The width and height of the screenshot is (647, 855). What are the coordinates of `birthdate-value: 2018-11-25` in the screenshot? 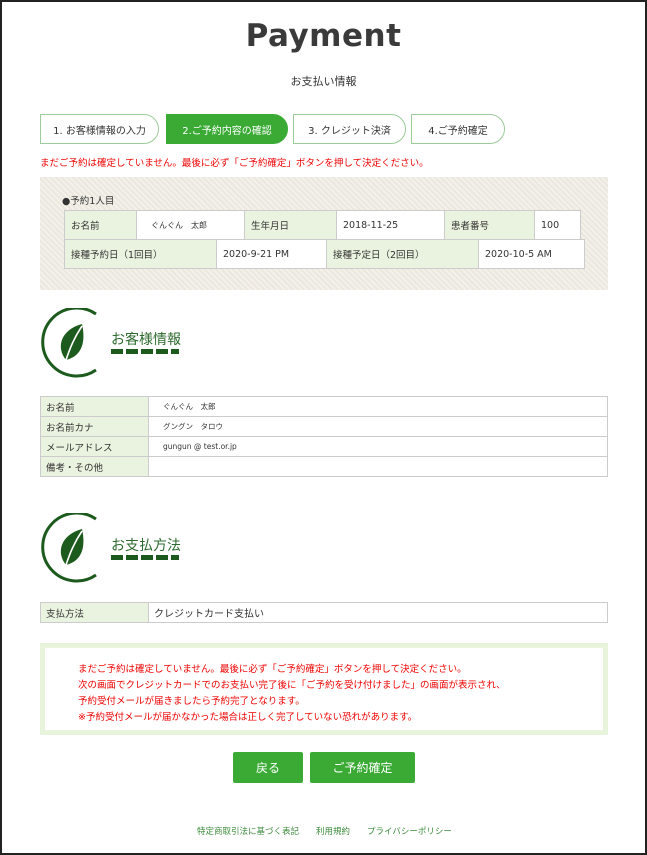 It's located at (390, 225).